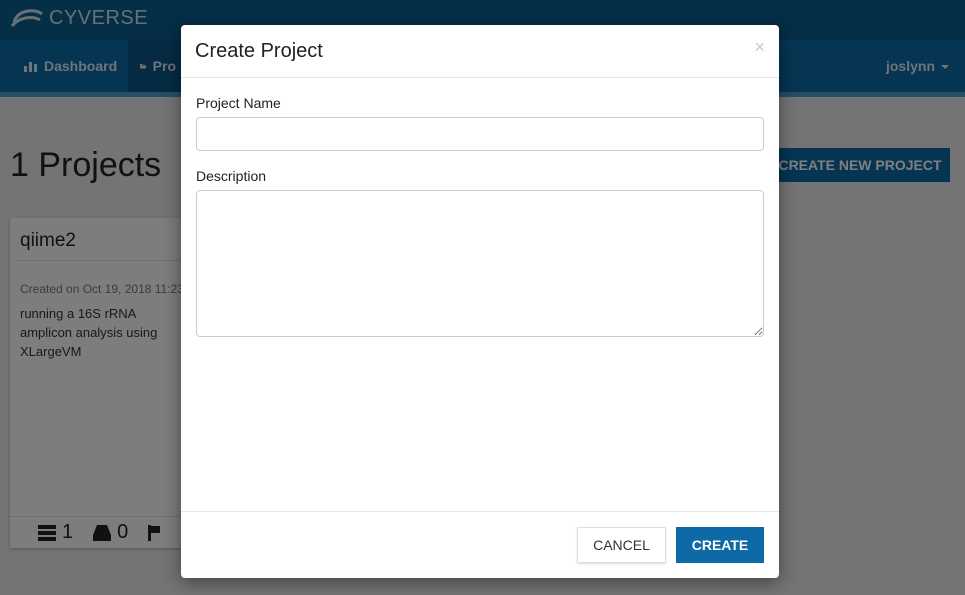  Describe the element at coordinates (759, 47) in the screenshot. I see `close-icon: ×` at that location.